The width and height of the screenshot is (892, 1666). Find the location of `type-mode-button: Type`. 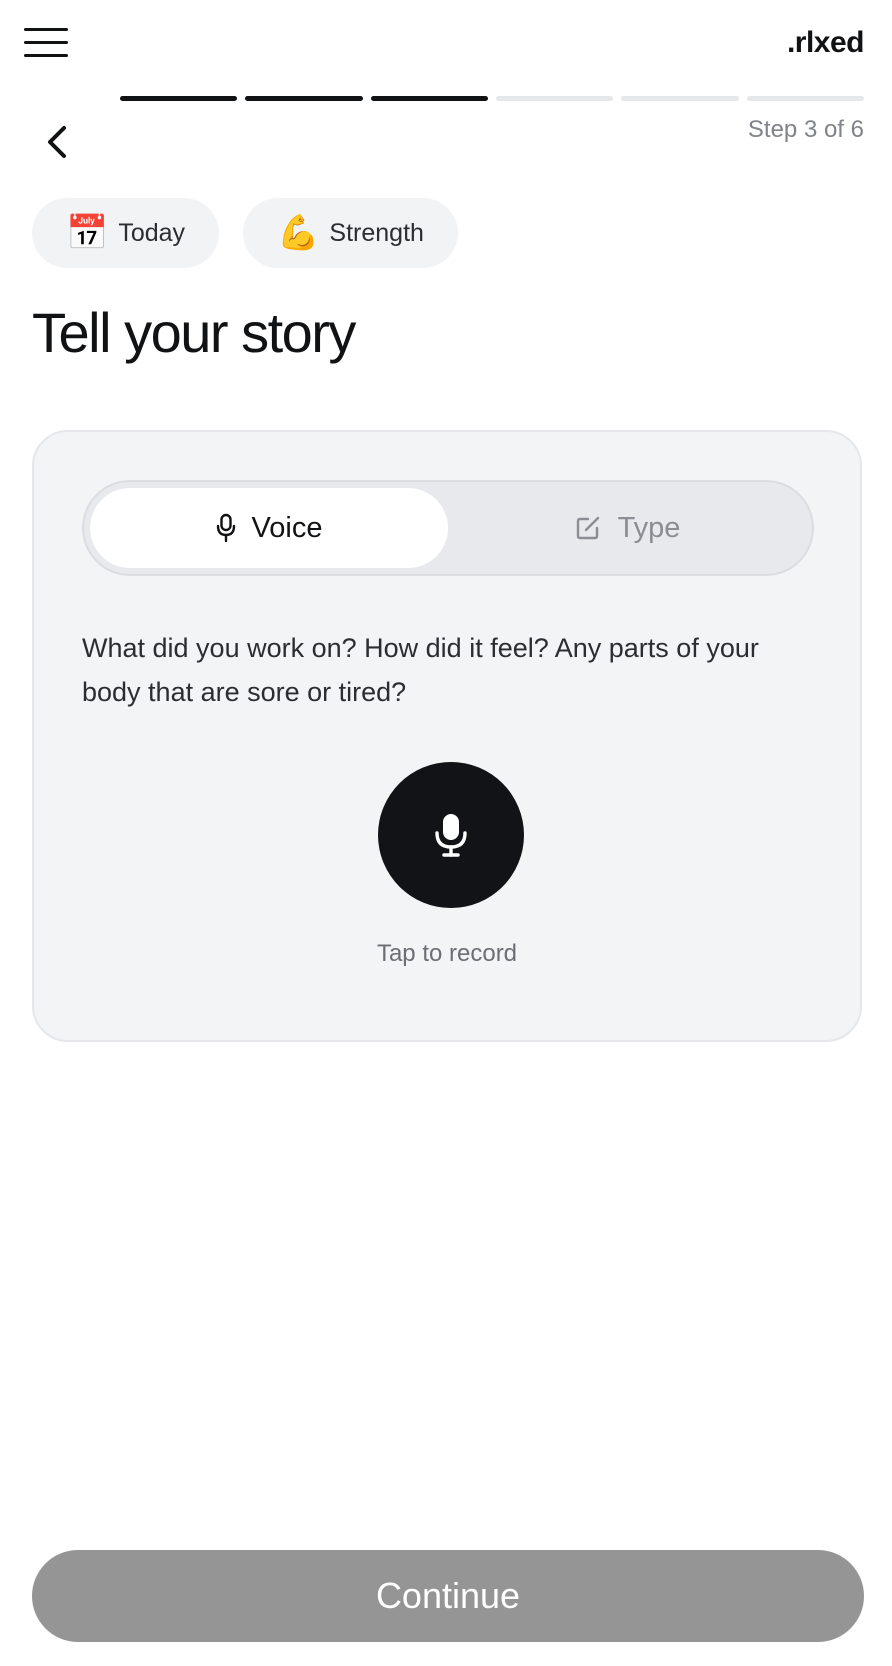

type-mode-button: Type is located at coordinates (627, 528).